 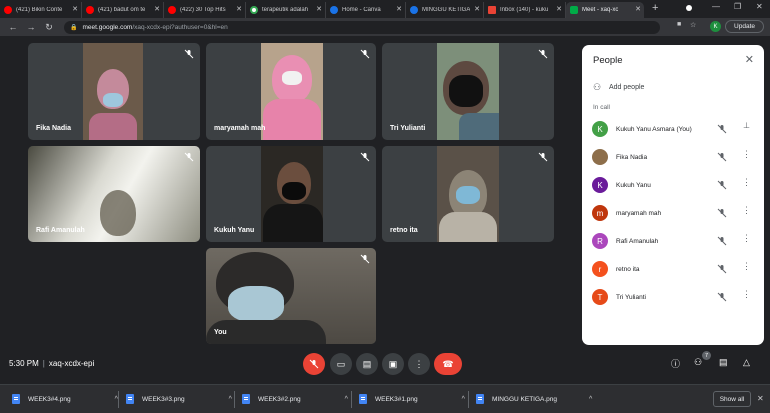 I want to click on hang-up-icon: ☎, so click(x=448, y=363).